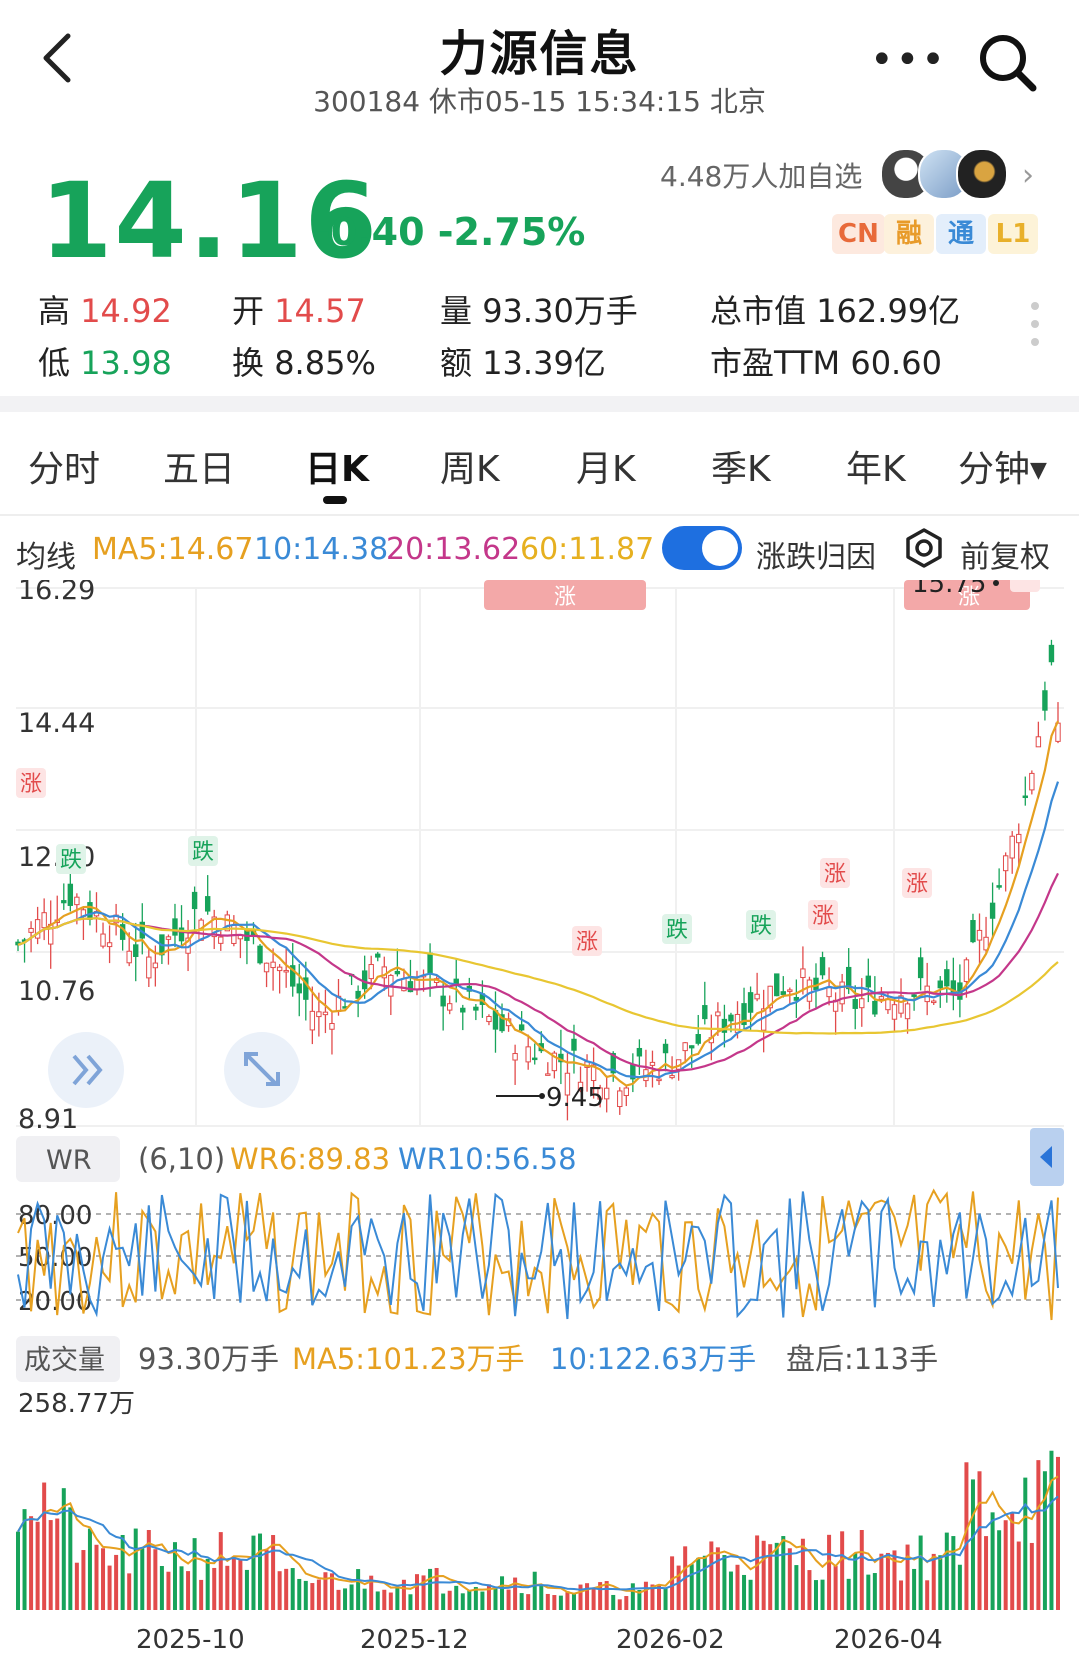 This screenshot has height=1655, width=1079. I want to click on watcher-avatars, so click(945, 174).